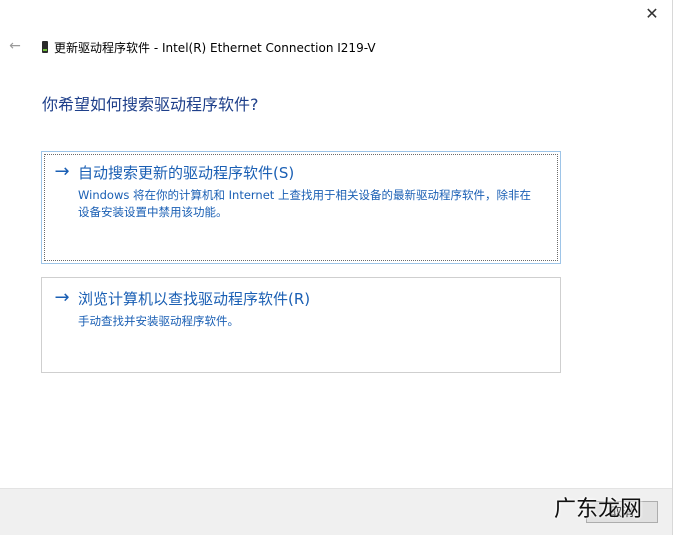  What do you see at coordinates (45, 47) in the screenshot?
I see `network-device-icon` at bounding box center [45, 47].